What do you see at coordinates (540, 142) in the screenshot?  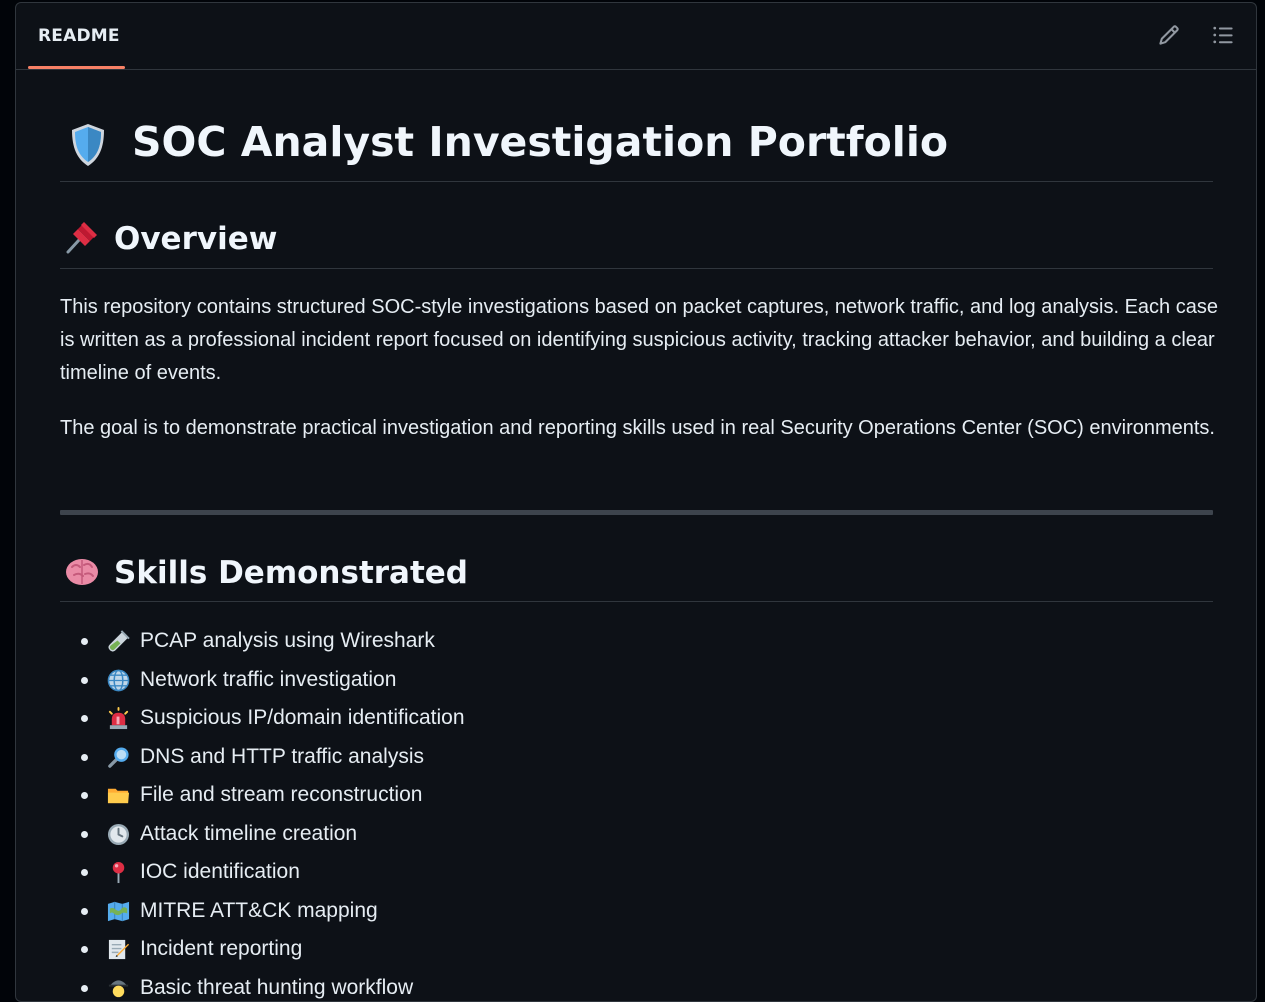 I see `title-text: SOC Analyst Investigation Portfolio` at bounding box center [540, 142].